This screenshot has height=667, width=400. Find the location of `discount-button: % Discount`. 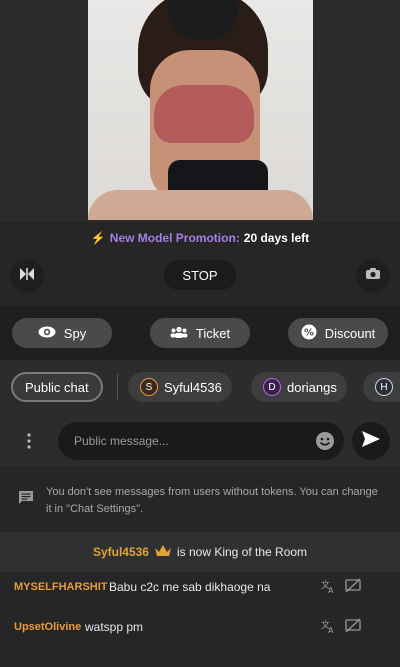

discount-button: % Discount is located at coordinates (338, 333).